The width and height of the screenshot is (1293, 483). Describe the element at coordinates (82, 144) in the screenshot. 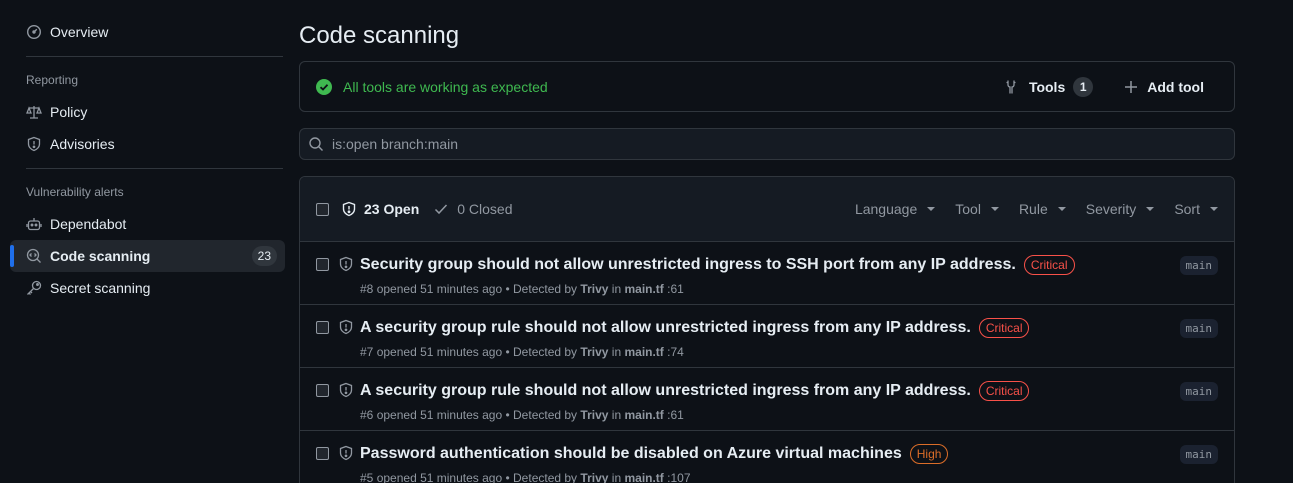

I see `sidebar-item-label: Advisories` at that location.